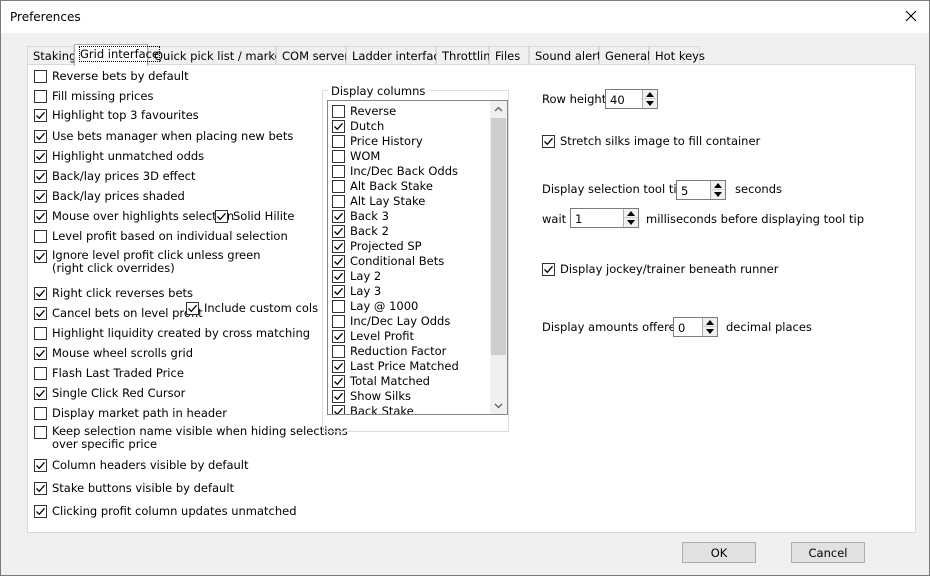 Image resolution: width=930 pixels, height=576 pixels. Describe the element at coordinates (356, 276) in the screenshot. I see `column-item: Lay 2` at that location.